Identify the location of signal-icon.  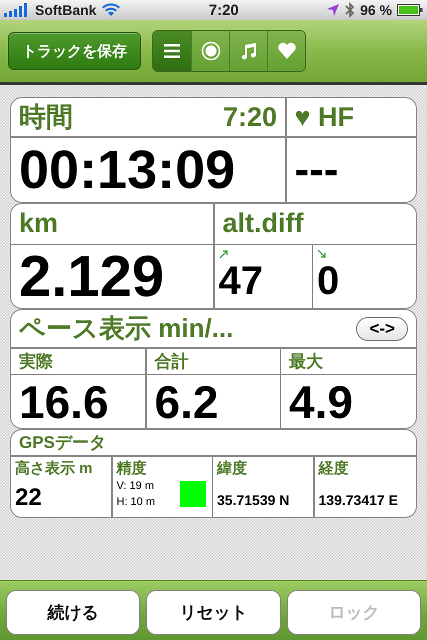
(17, 10).